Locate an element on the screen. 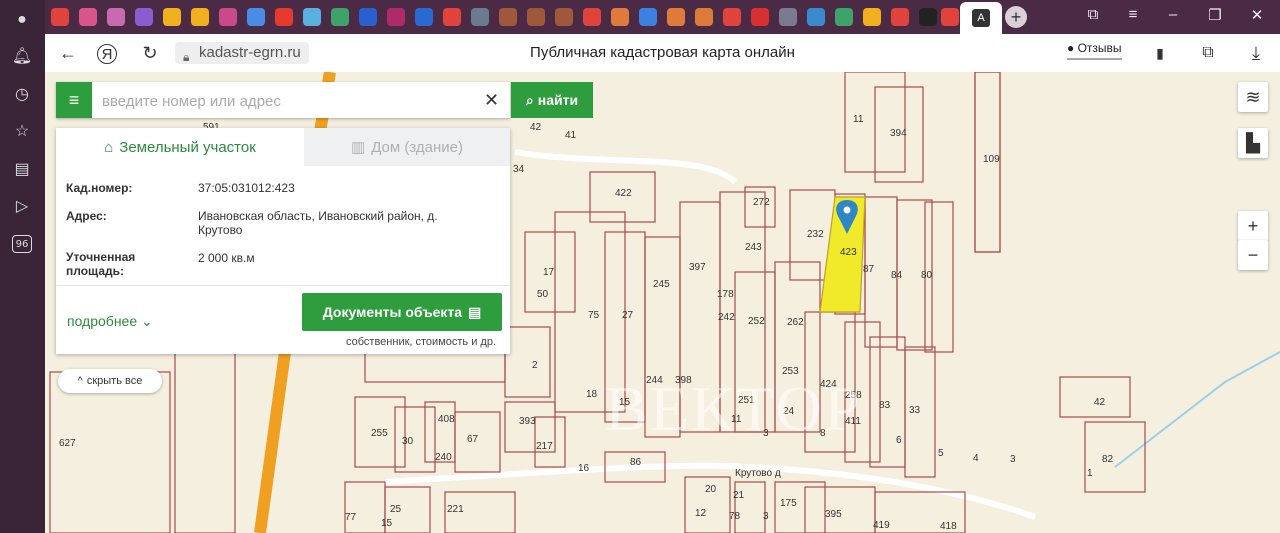 The width and height of the screenshot is (1280, 533). plot-number-label: 83 is located at coordinates (885, 405).